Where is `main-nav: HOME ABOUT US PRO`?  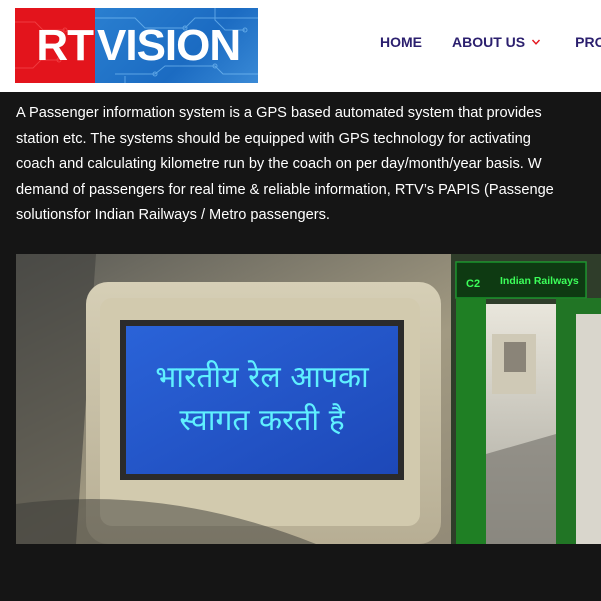 main-nav: HOME ABOUT US PRO is located at coordinates (490, 42).